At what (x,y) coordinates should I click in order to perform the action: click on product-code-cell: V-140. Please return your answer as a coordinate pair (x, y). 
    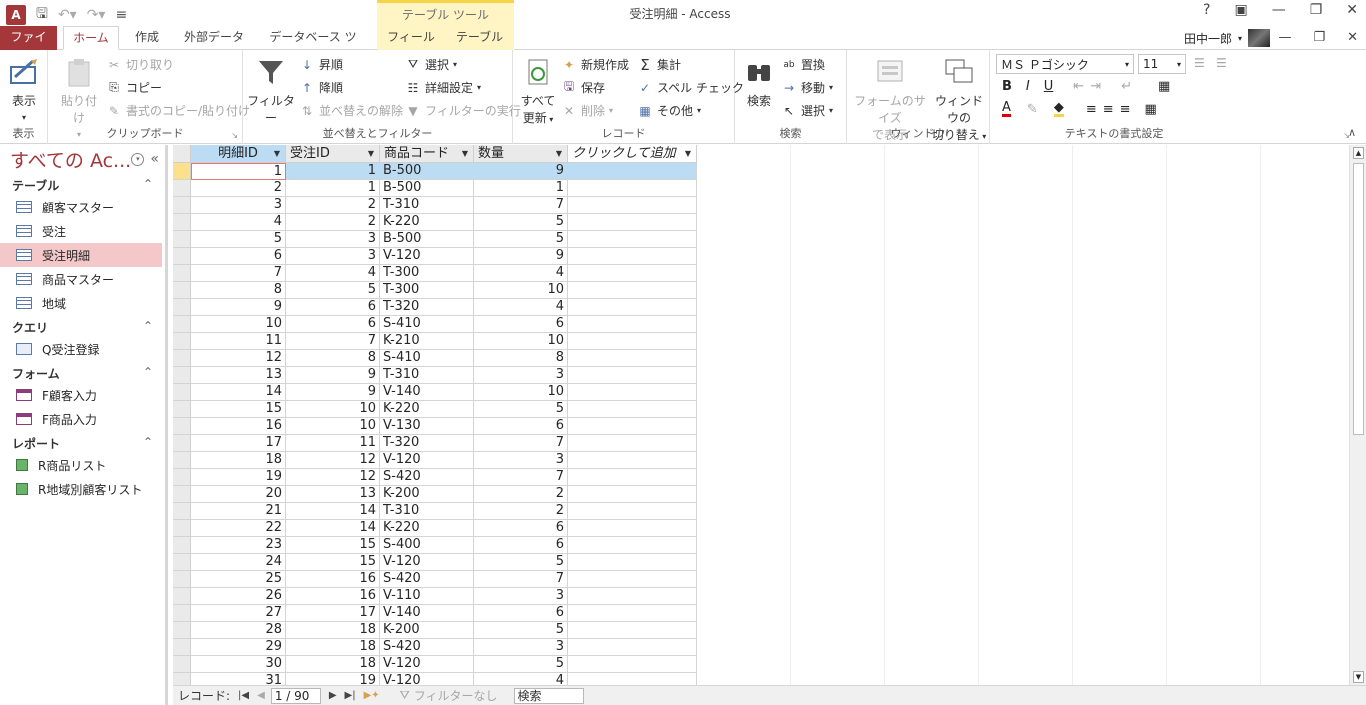
    Looking at the image, I should click on (427, 392).